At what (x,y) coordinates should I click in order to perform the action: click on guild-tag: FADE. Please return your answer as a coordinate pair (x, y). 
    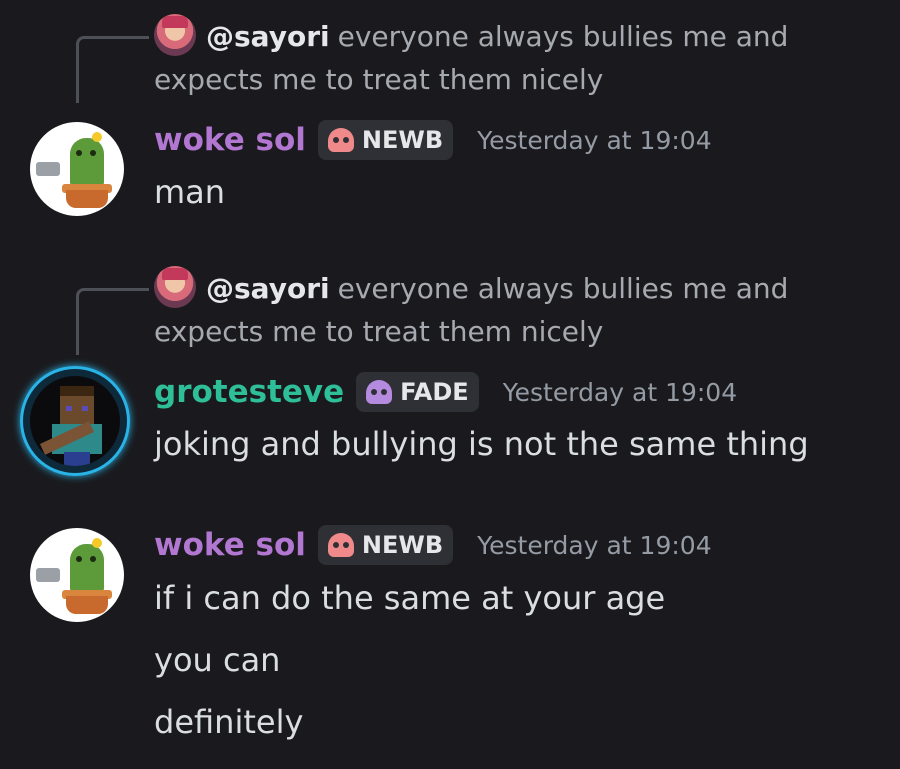
    Looking at the image, I should click on (417, 392).